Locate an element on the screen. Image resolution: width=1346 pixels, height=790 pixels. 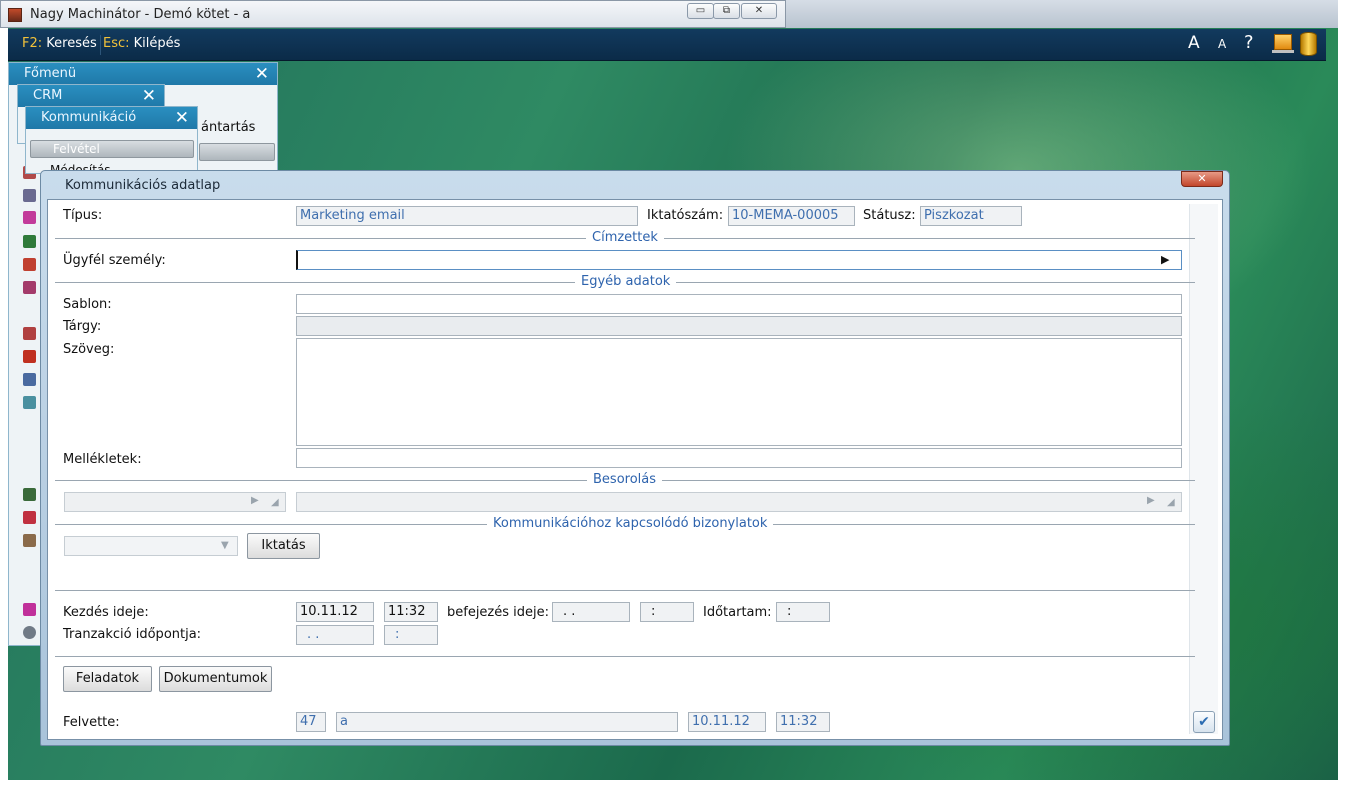
start-label: Kezdés ideje: is located at coordinates (106, 612).